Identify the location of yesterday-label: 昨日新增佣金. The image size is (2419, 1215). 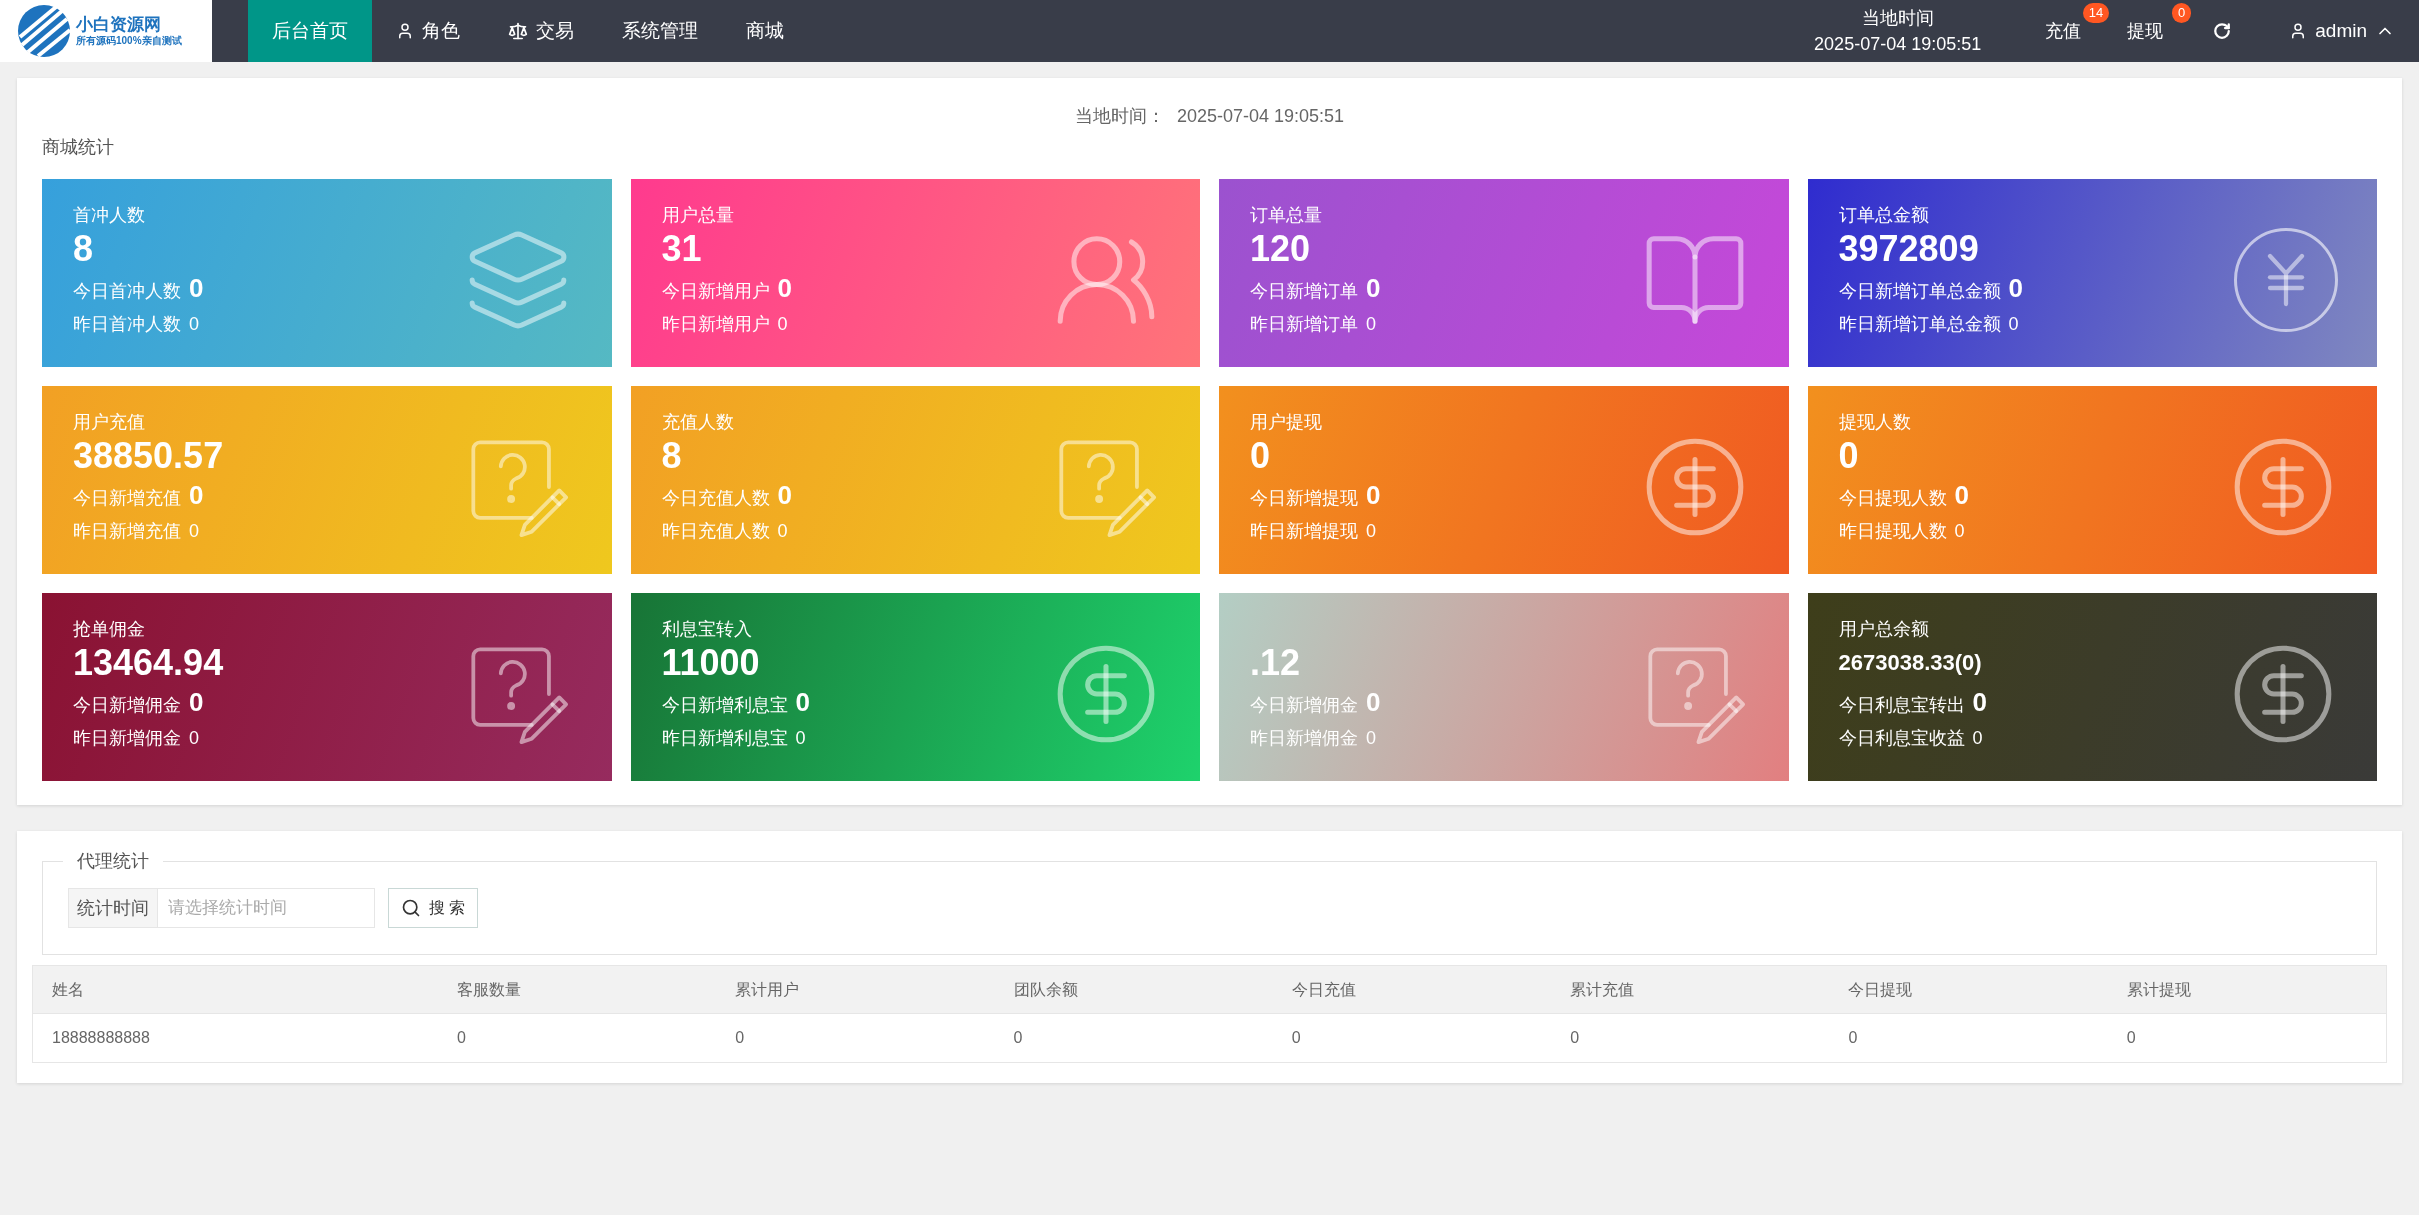
(127, 738).